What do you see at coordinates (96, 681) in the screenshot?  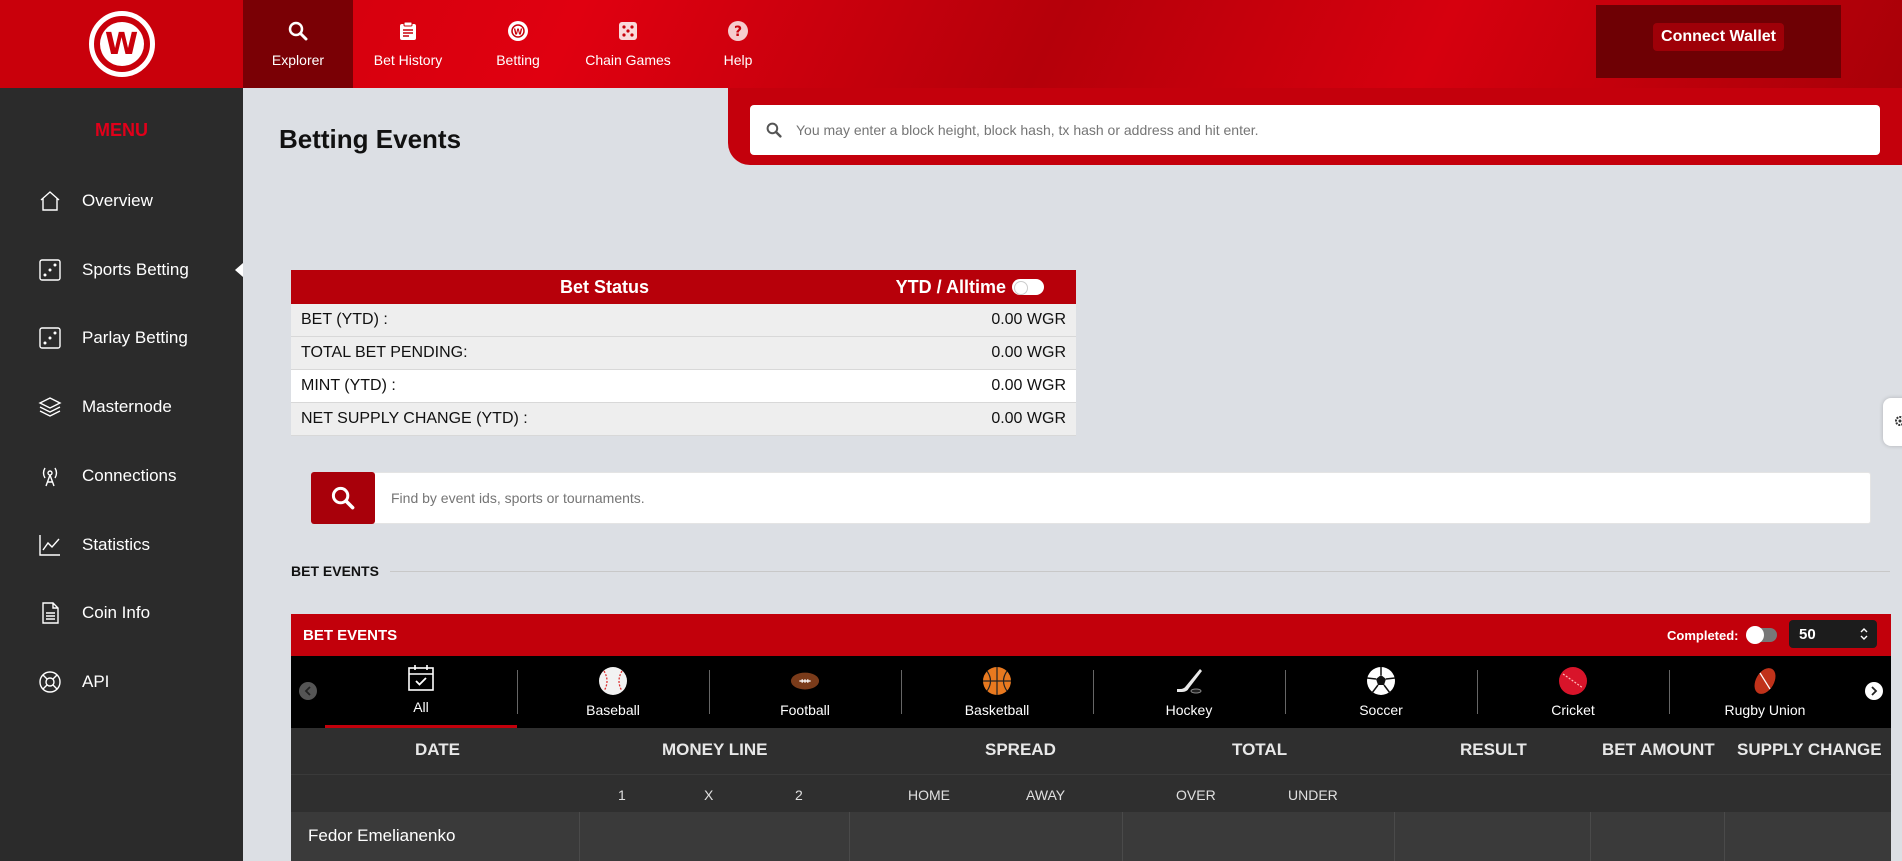 I see `sidebar-item-label: API` at bounding box center [96, 681].